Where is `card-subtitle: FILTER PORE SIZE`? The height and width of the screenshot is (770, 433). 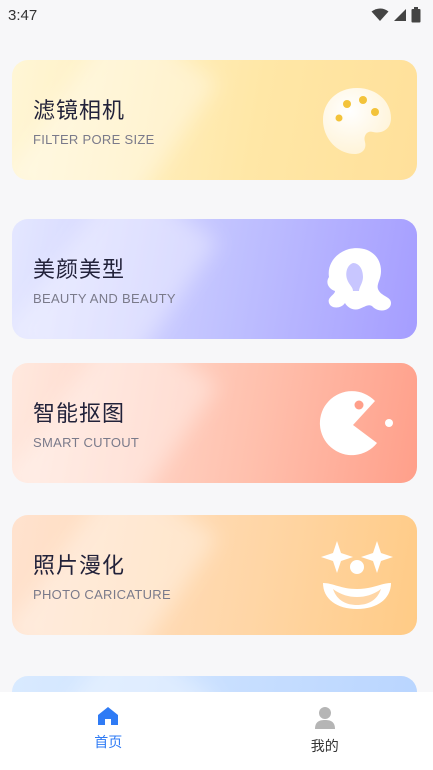 card-subtitle: FILTER PORE SIZE is located at coordinates (94, 139).